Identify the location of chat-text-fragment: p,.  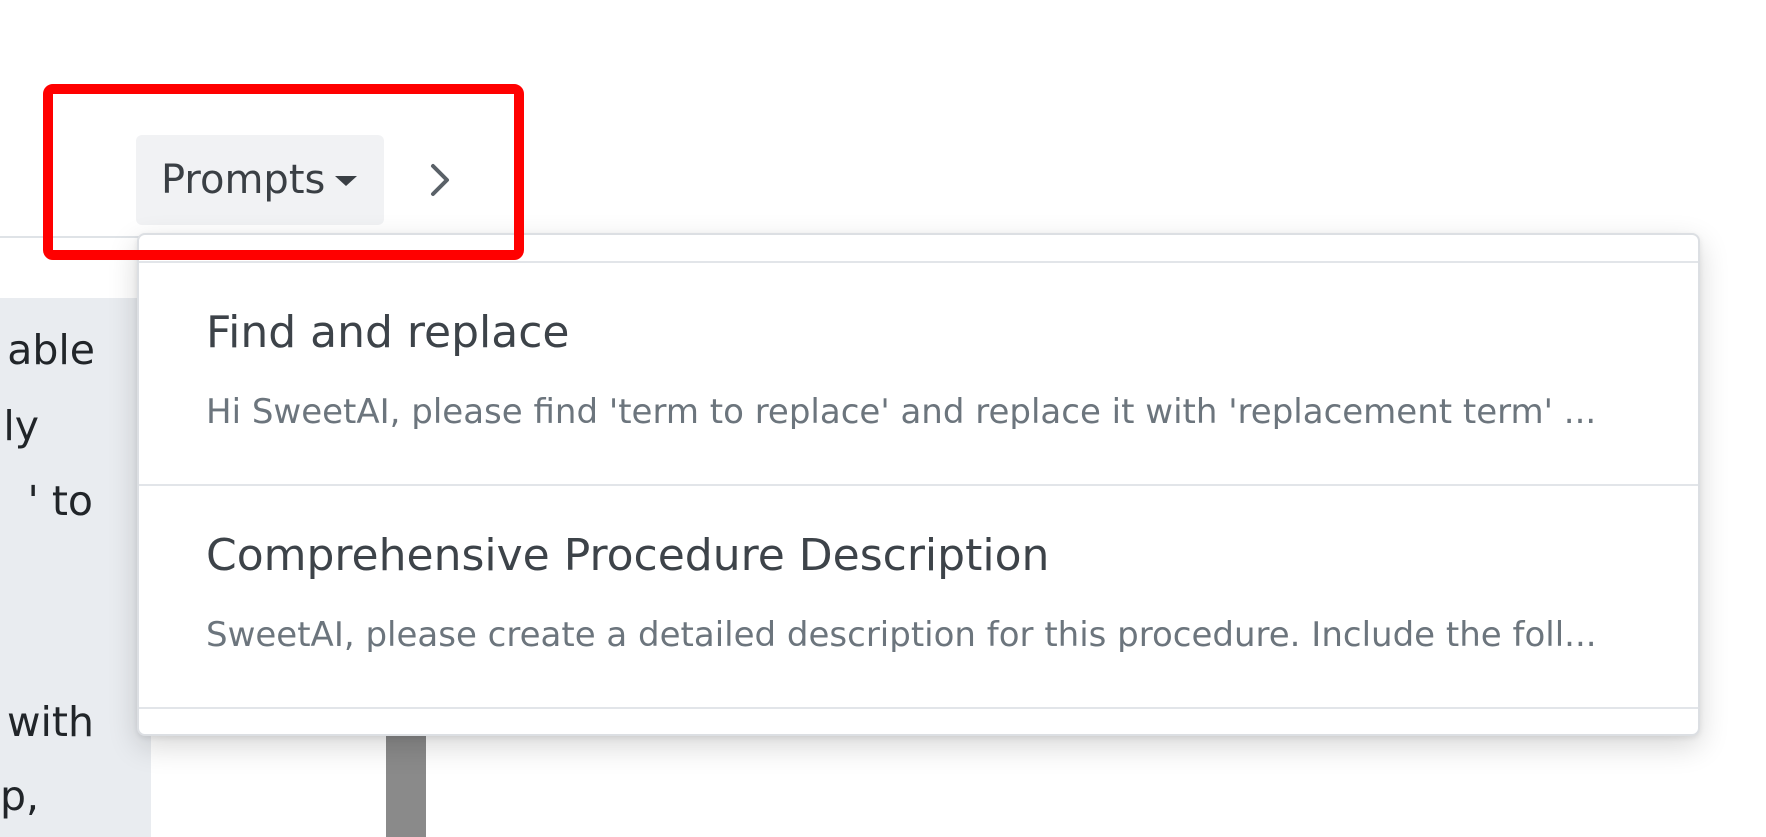
(19, 796).